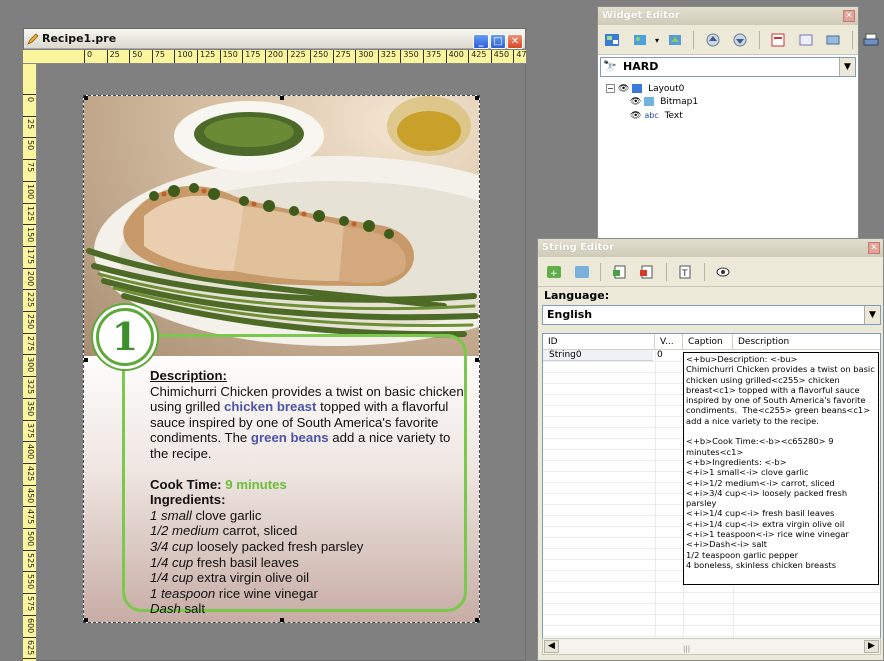 The image size is (884, 661). I want to click on row-value: 0, so click(660, 355).